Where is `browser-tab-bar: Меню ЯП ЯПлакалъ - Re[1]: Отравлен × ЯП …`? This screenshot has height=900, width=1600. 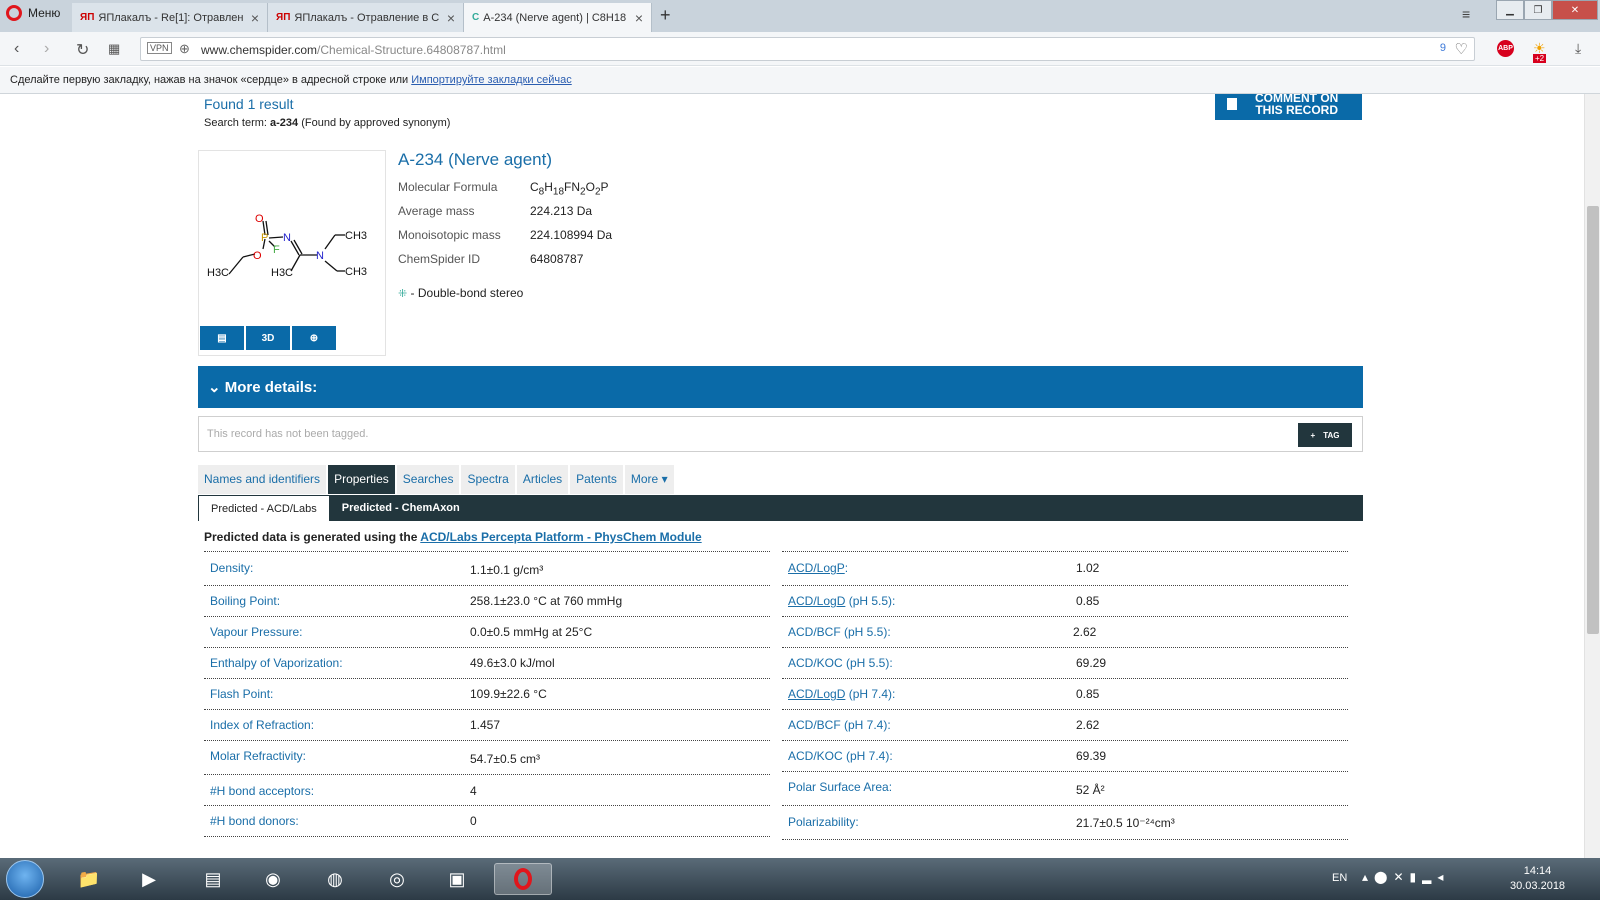
browser-tab-bar: Меню ЯП ЯПлакалъ - Re[1]: Отравлен × ЯП … is located at coordinates (800, 16).